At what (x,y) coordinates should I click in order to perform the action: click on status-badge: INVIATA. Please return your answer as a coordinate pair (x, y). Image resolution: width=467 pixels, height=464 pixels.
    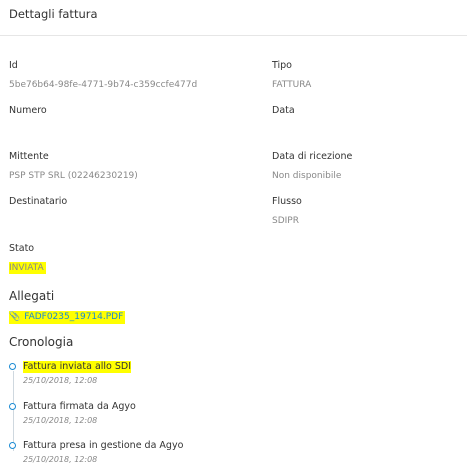
    Looking at the image, I should click on (27, 268).